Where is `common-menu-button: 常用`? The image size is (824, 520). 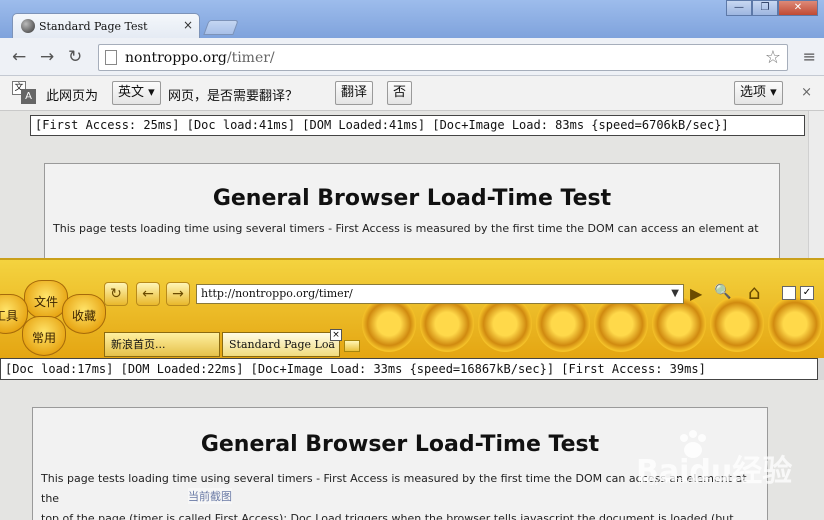 common-menu-button: 常用 is located at coordinates (44, 336).